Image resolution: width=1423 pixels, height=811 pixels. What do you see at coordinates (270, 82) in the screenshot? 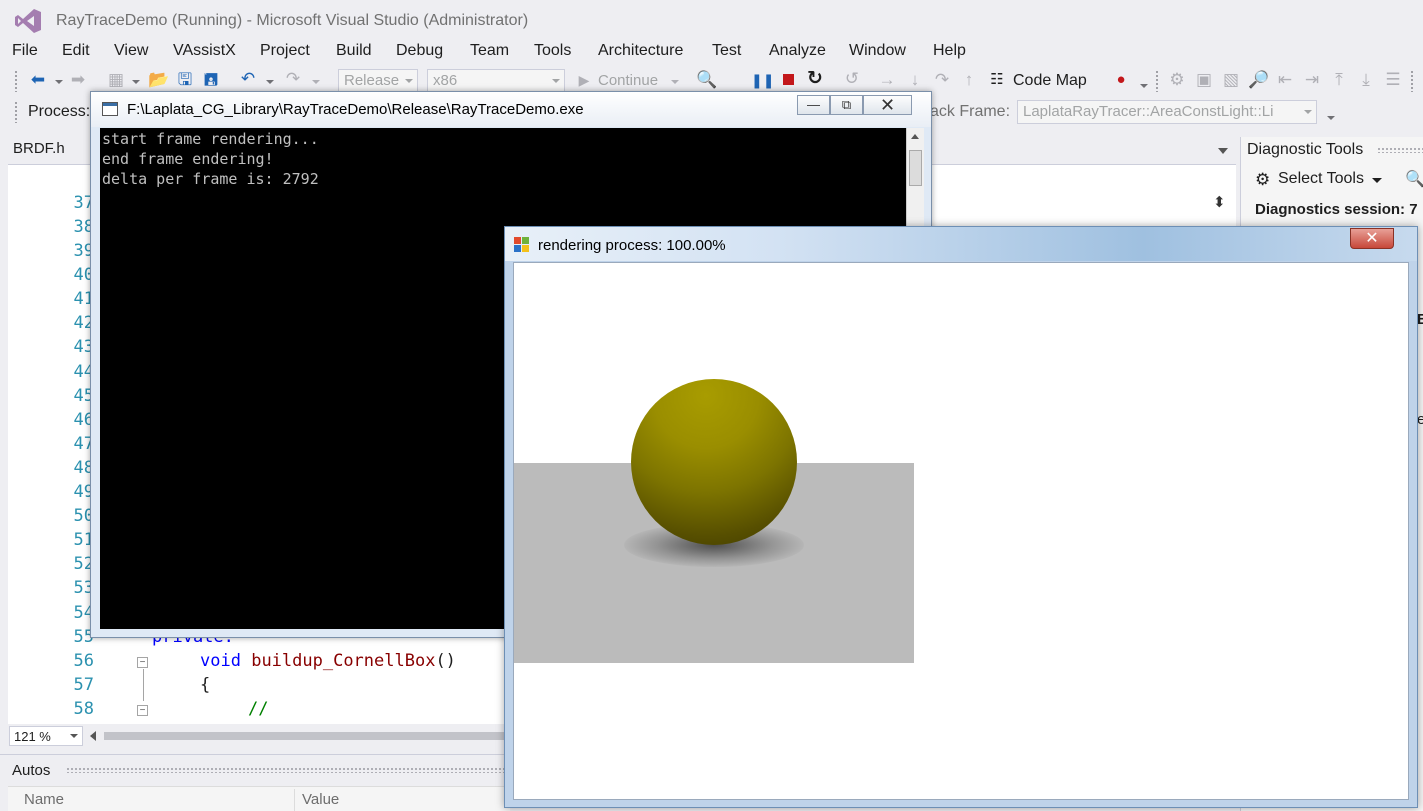
I see `undo-dropdown-icon` at bounding box center [270, 82].